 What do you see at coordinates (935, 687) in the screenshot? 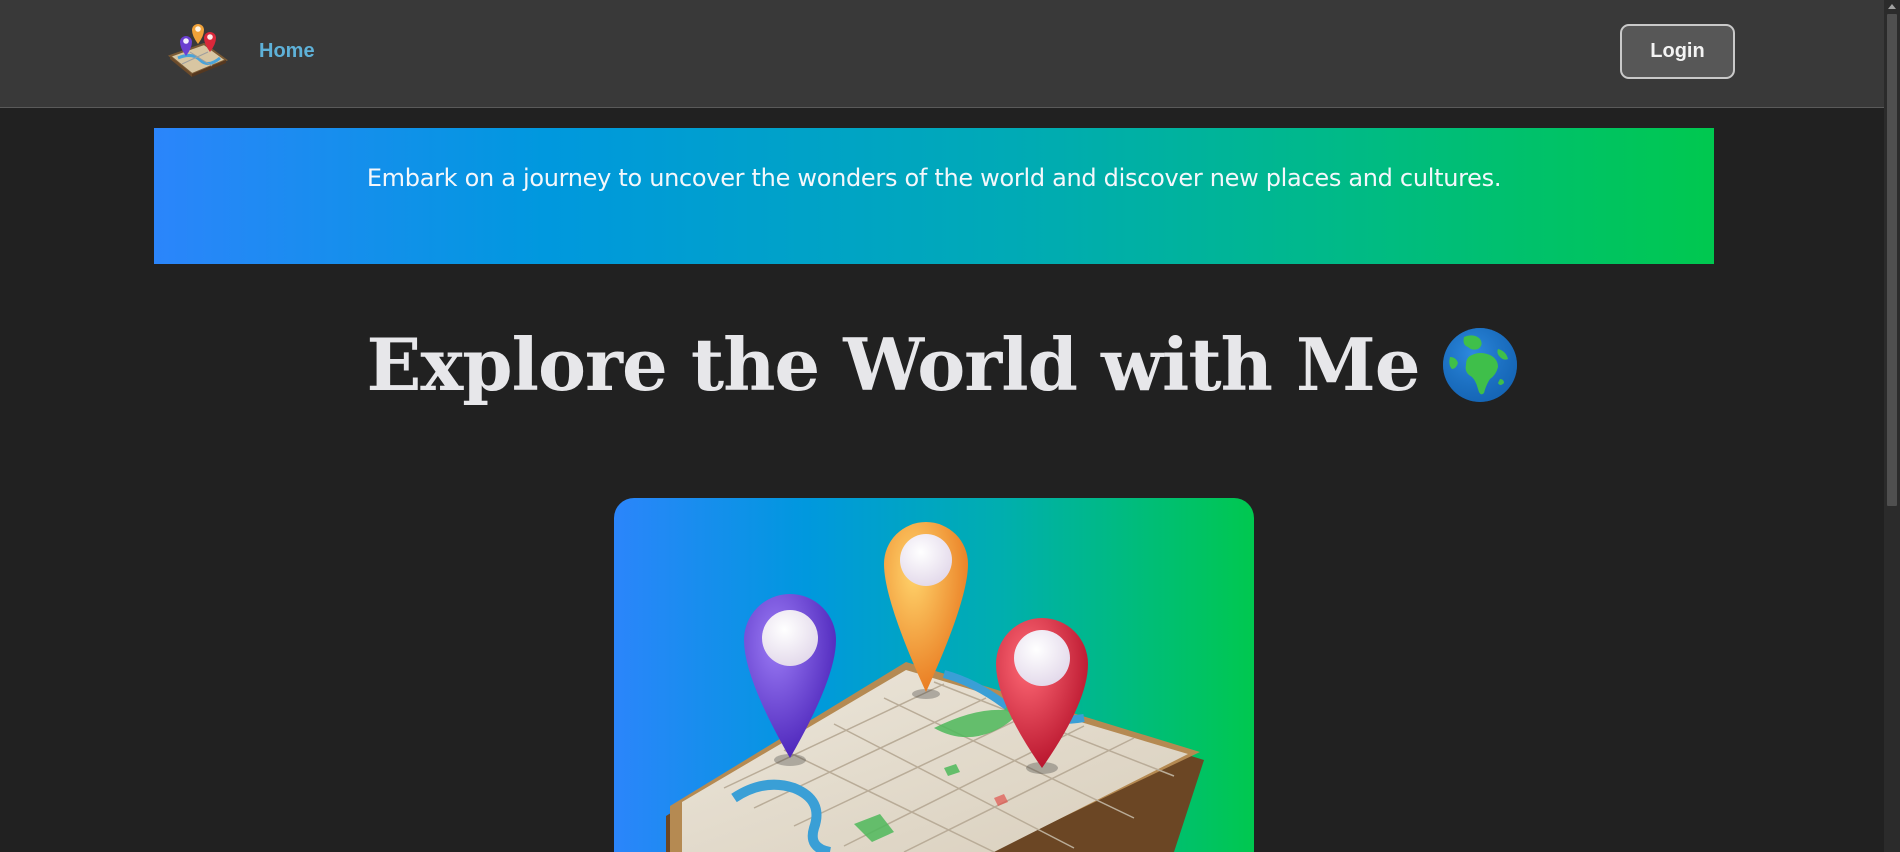
I see `map-with-location-pins-illustration` at bounding box center [935, 687].